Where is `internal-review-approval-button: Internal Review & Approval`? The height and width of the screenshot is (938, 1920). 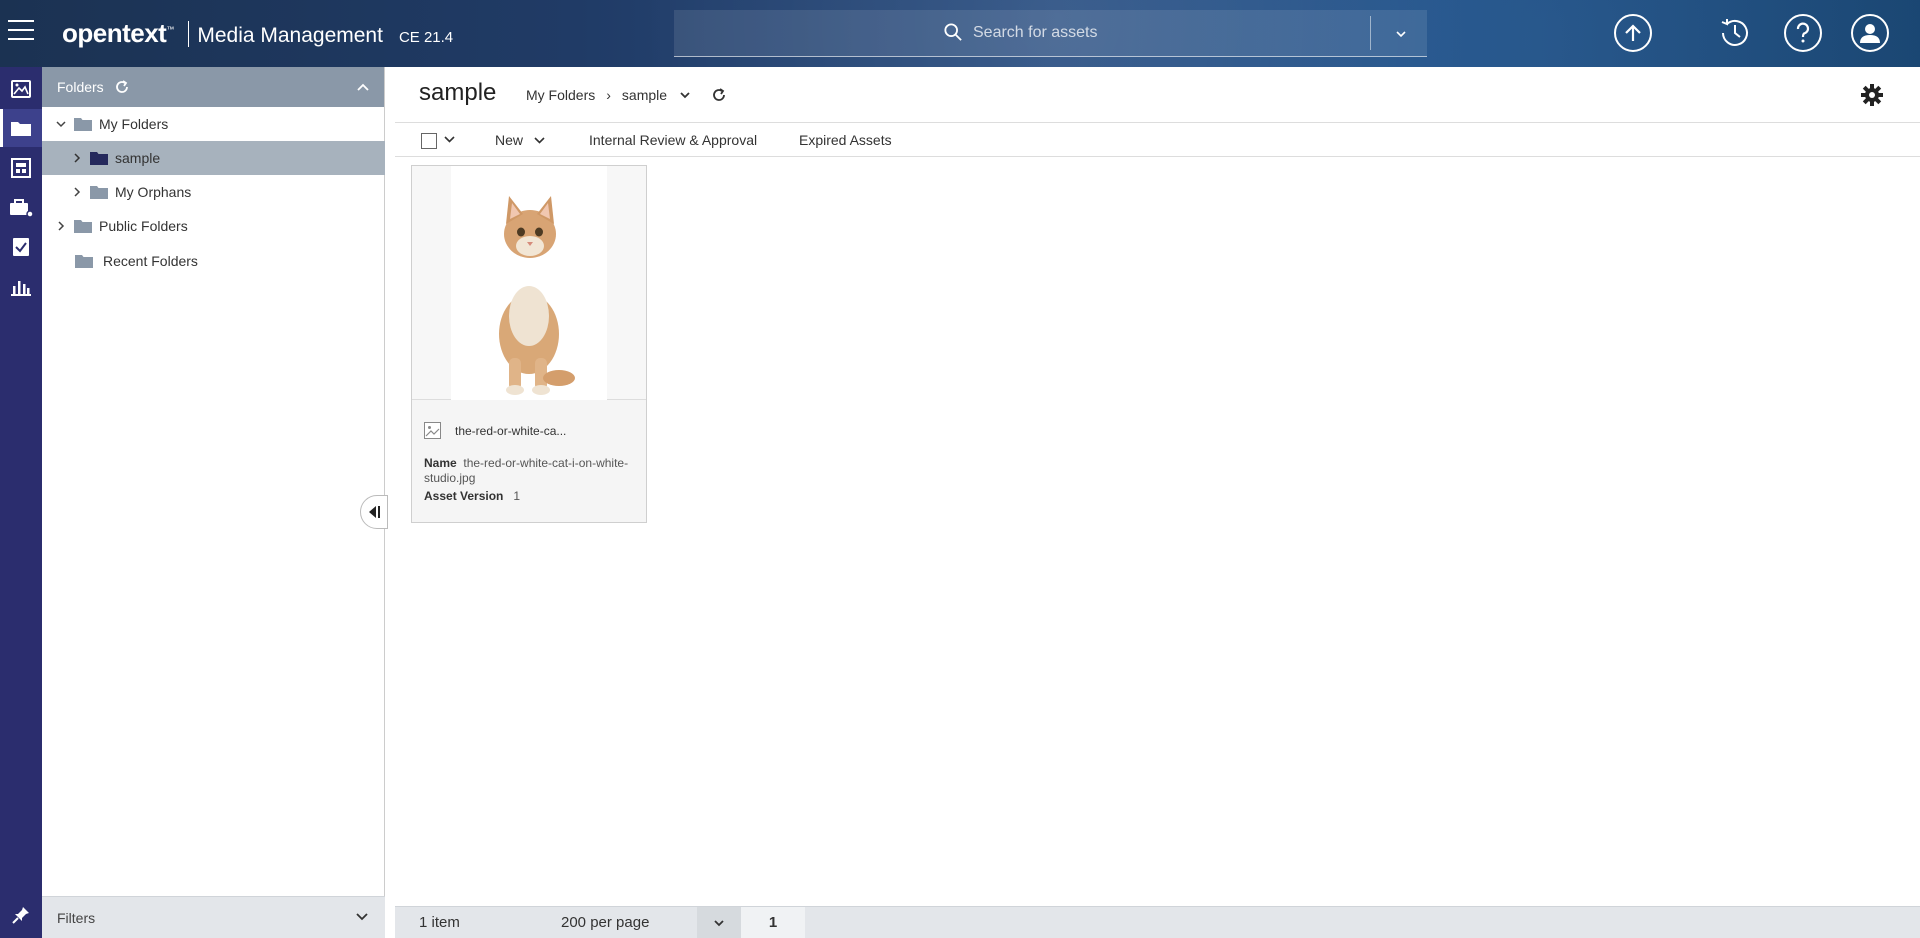
internal-review-approval-button: Internal Review & Approval is located at coordinates (673, 140).